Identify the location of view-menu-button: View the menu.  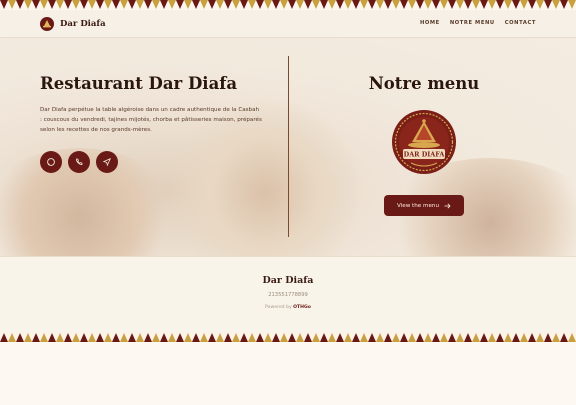
(424, 205).